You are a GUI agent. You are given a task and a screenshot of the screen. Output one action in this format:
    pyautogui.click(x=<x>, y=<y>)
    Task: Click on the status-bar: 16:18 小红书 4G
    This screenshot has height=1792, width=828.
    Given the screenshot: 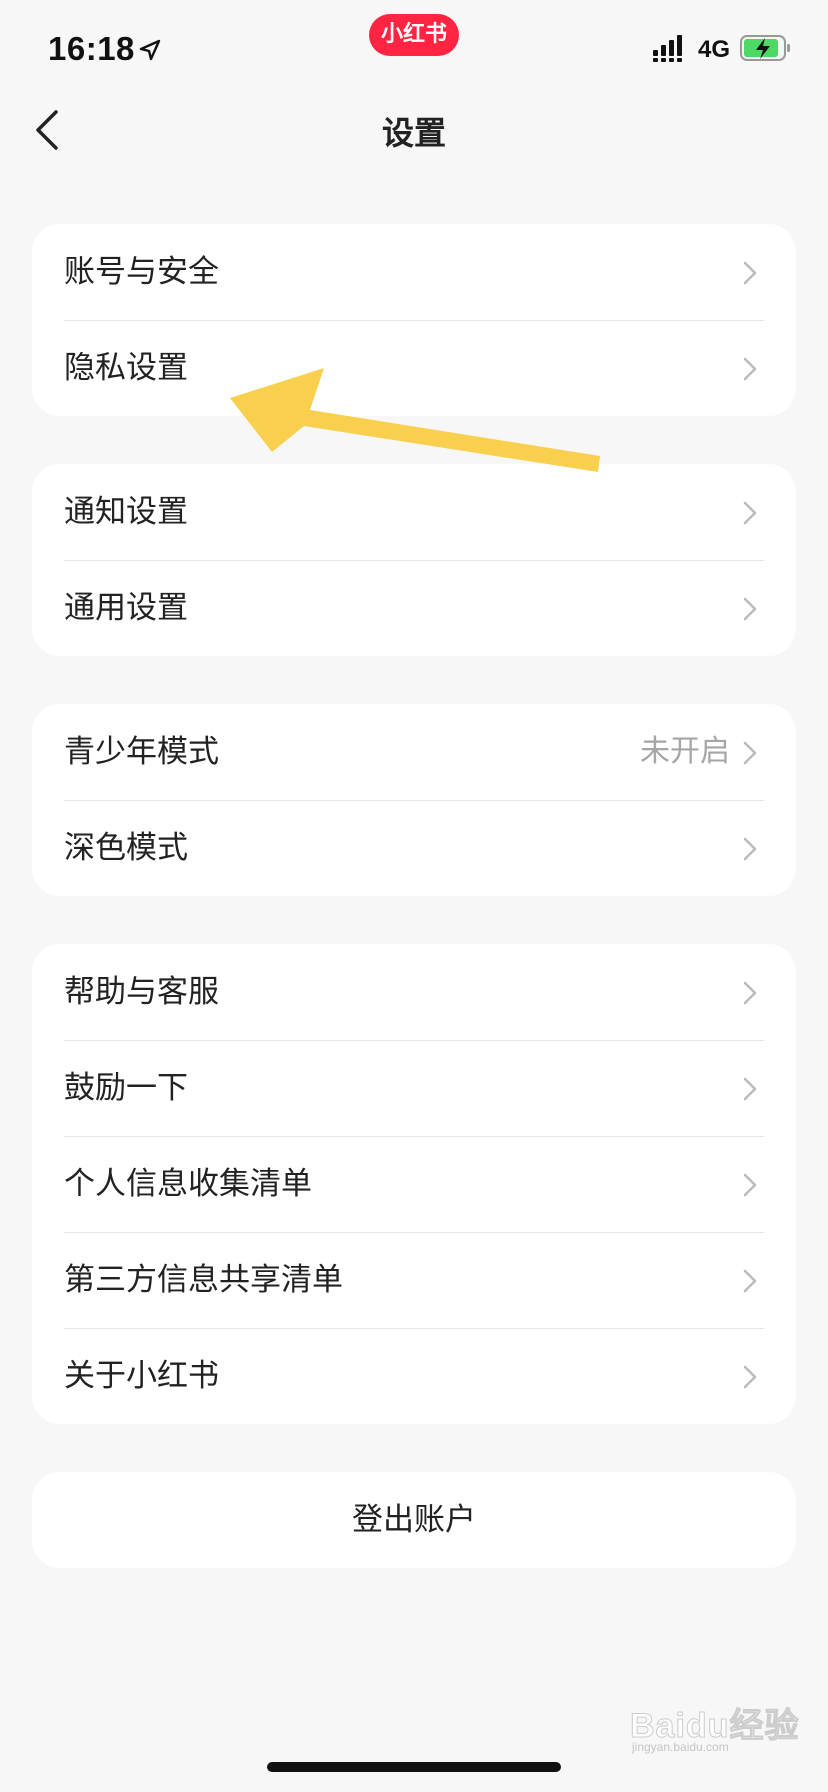 What is the action you would take?
    pyautogui.click(x=414, y=50)
    